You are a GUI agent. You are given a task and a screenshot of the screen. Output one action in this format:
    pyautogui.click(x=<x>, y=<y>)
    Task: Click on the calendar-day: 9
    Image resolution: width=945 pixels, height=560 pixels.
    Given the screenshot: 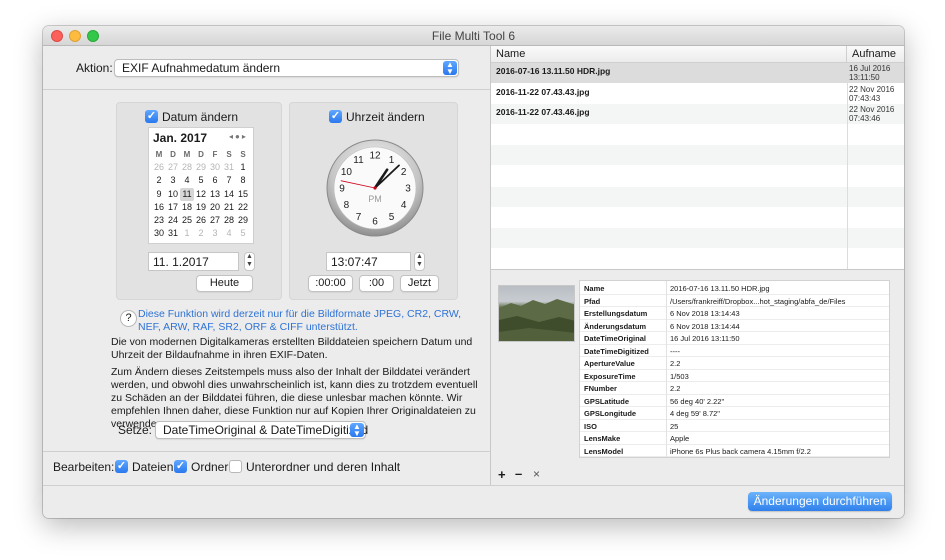 What is the action you would take?
    pyautogui.click(x=159, y=194)
    